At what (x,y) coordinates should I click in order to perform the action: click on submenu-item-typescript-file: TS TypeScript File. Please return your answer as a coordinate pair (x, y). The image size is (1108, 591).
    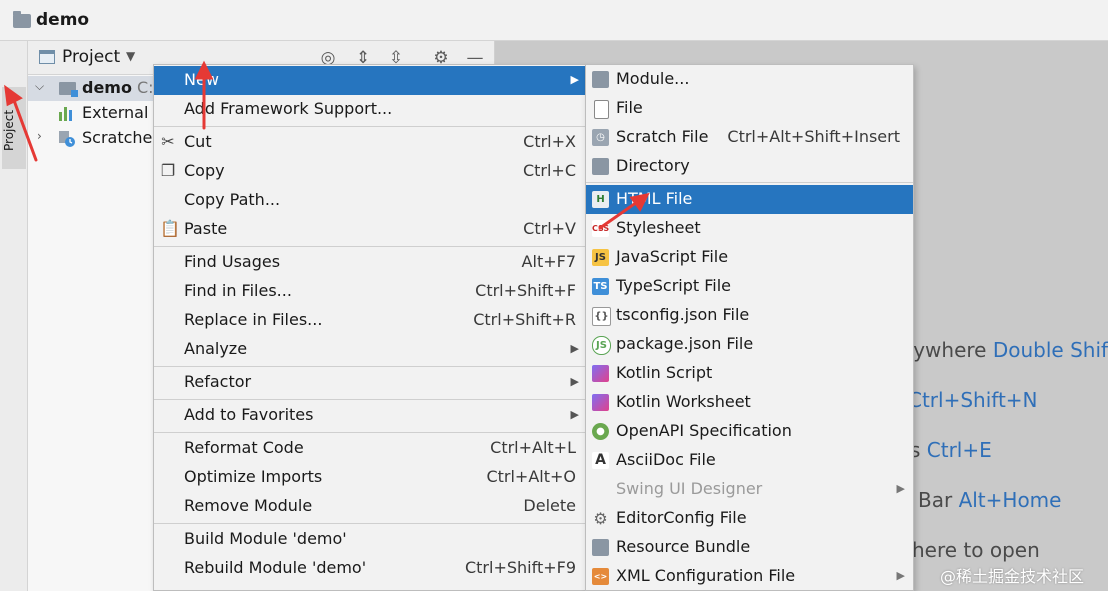
    Looking at the image, I should click on (749, 286).